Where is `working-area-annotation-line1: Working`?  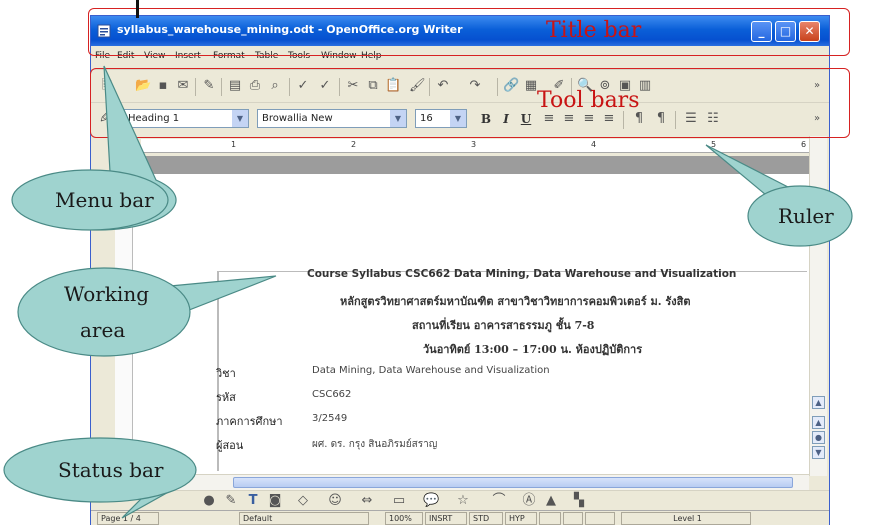
working-area-annotation-line1: Working is located at coordinates (106, 294).